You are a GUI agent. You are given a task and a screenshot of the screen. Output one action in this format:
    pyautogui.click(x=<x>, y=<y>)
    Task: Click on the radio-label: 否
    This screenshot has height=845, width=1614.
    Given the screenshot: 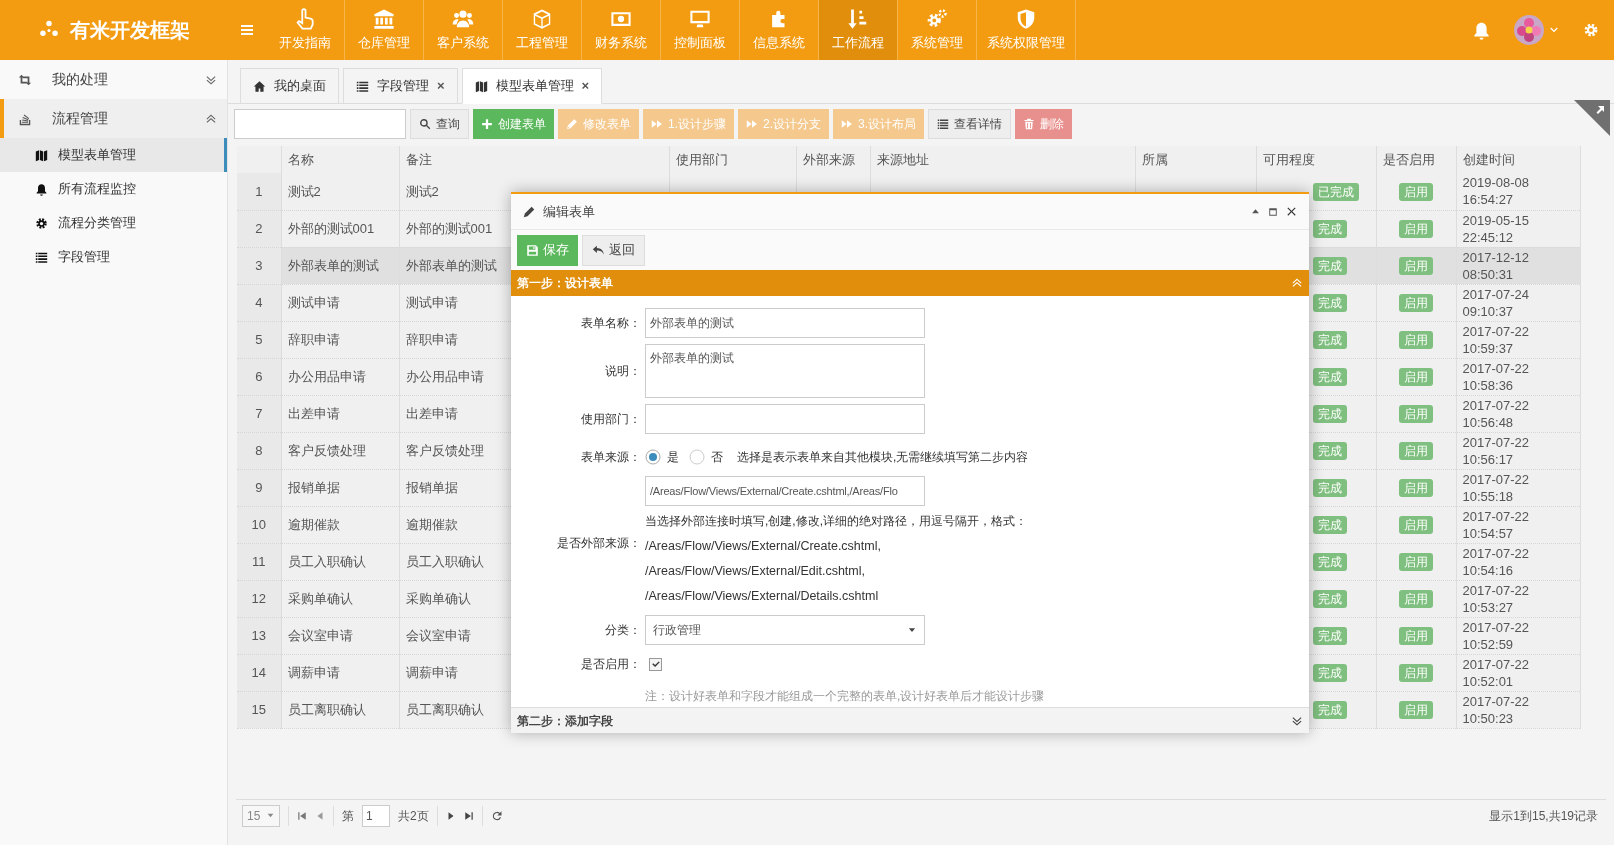 What is the action you would take?
    pyautogui.click(x=717, y=457)
    